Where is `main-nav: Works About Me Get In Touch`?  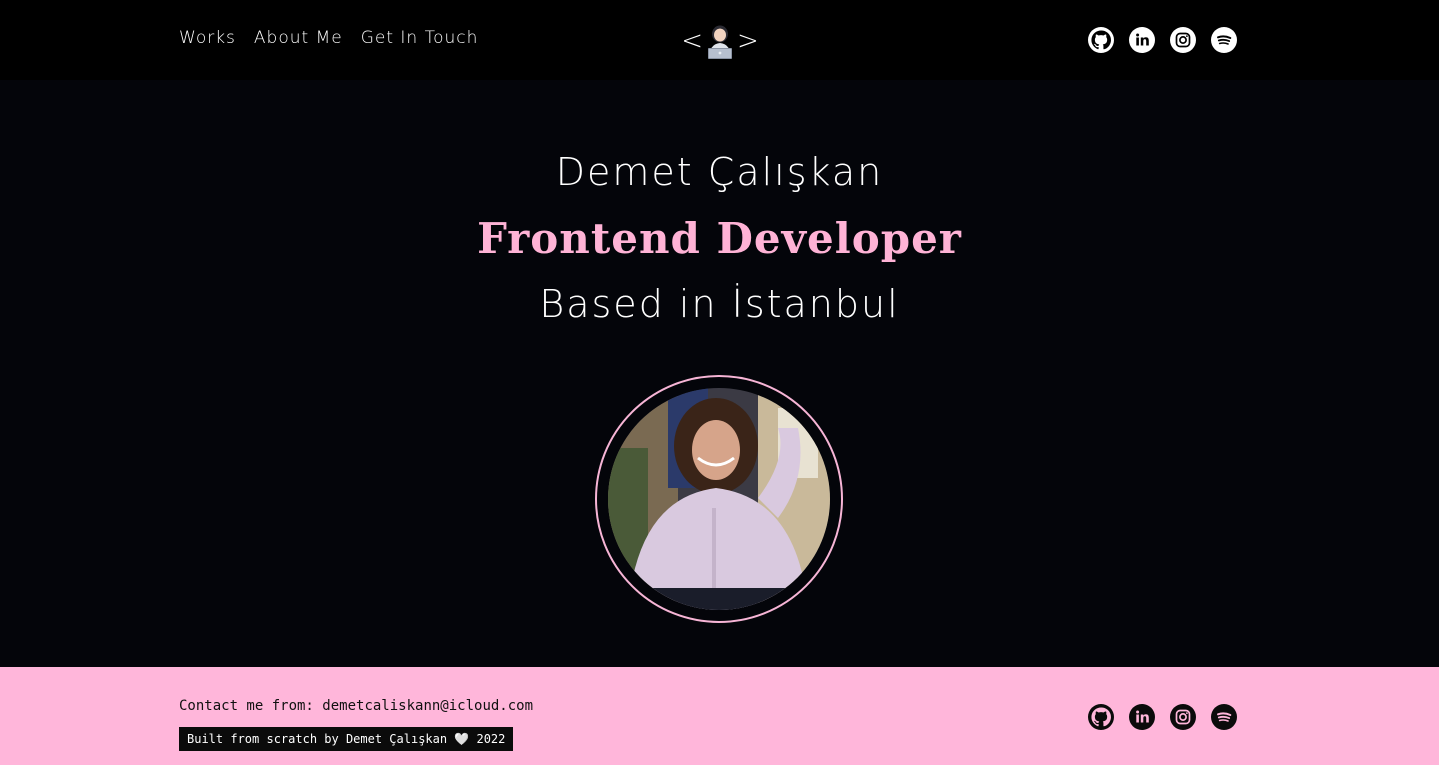
main-nav: Works About Me Get In Touch is located at coordinates (328, 38).